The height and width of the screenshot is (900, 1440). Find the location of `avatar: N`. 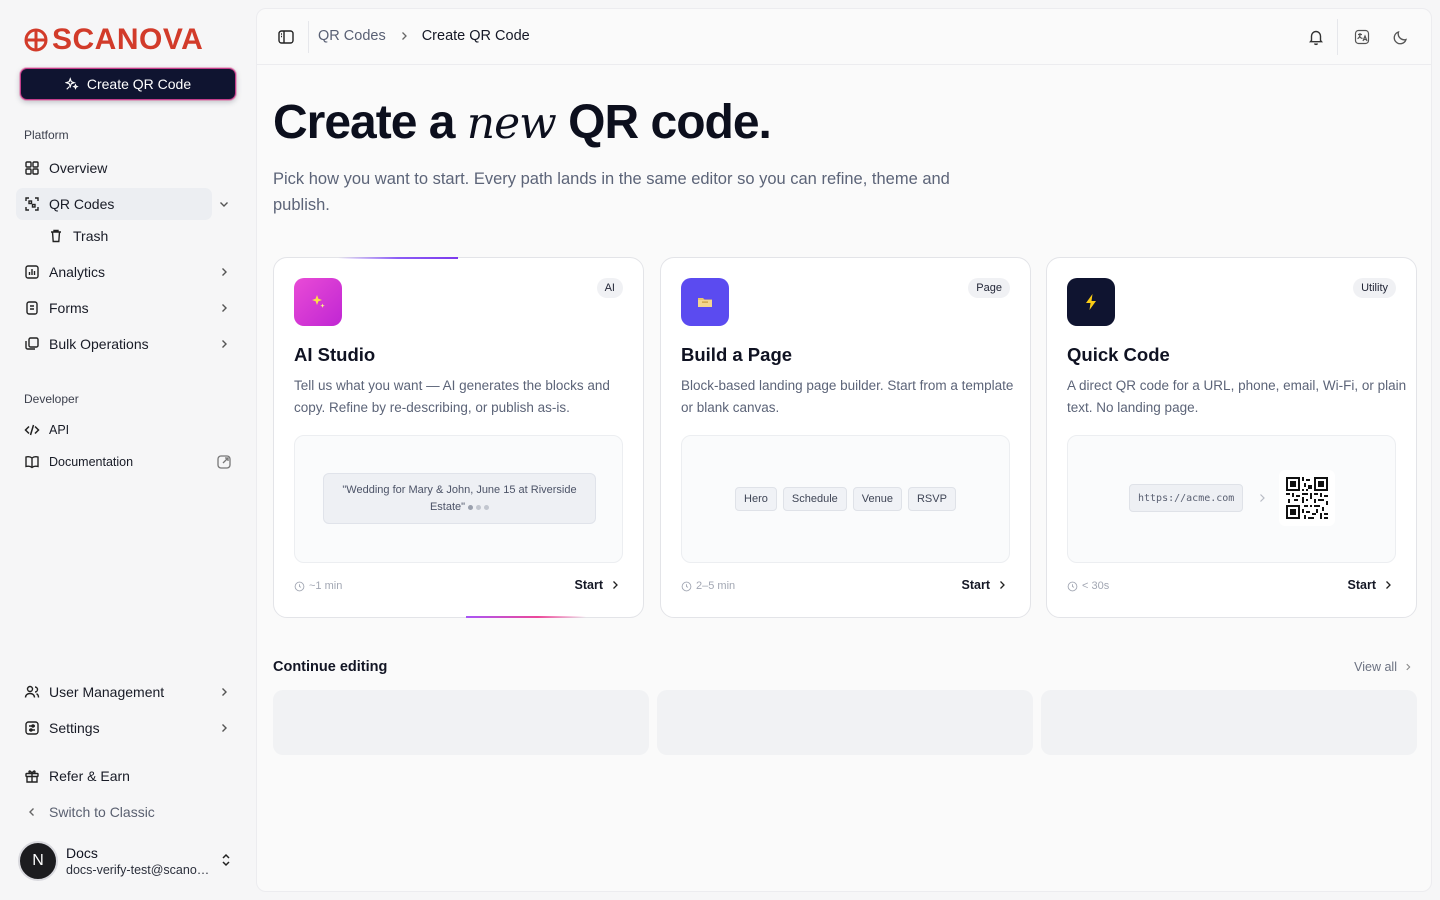

avatar: N is located at coordinates (38, 861).